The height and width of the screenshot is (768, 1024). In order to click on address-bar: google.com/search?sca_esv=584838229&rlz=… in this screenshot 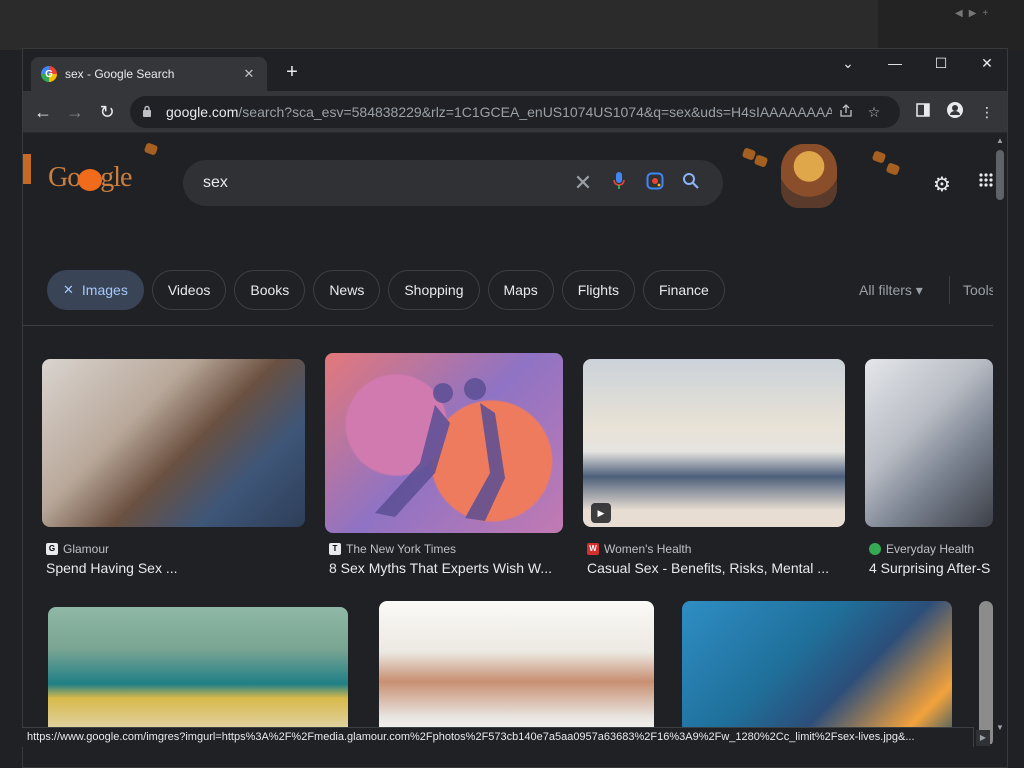, I will do `click(515, 112)`.